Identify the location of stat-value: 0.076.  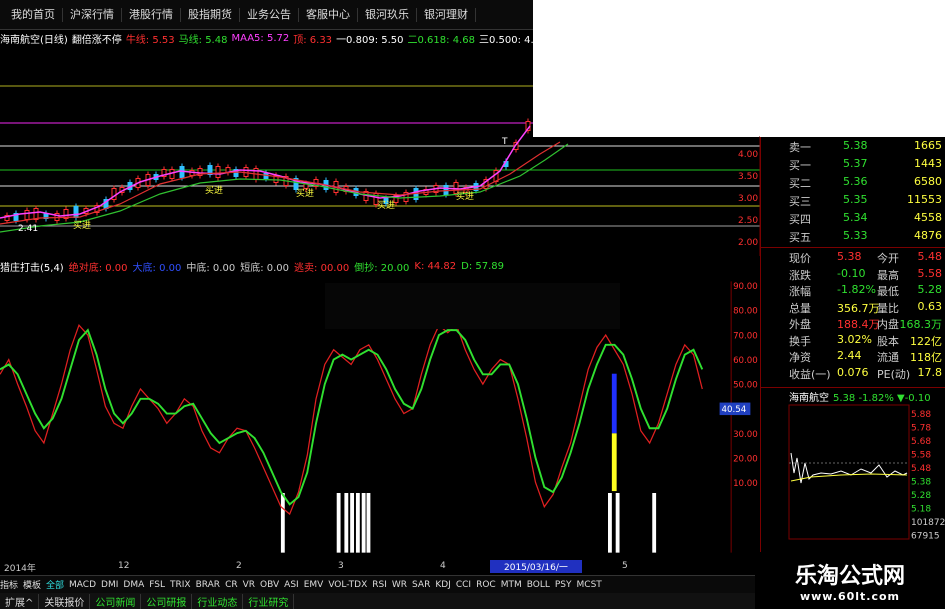
(853, 372).